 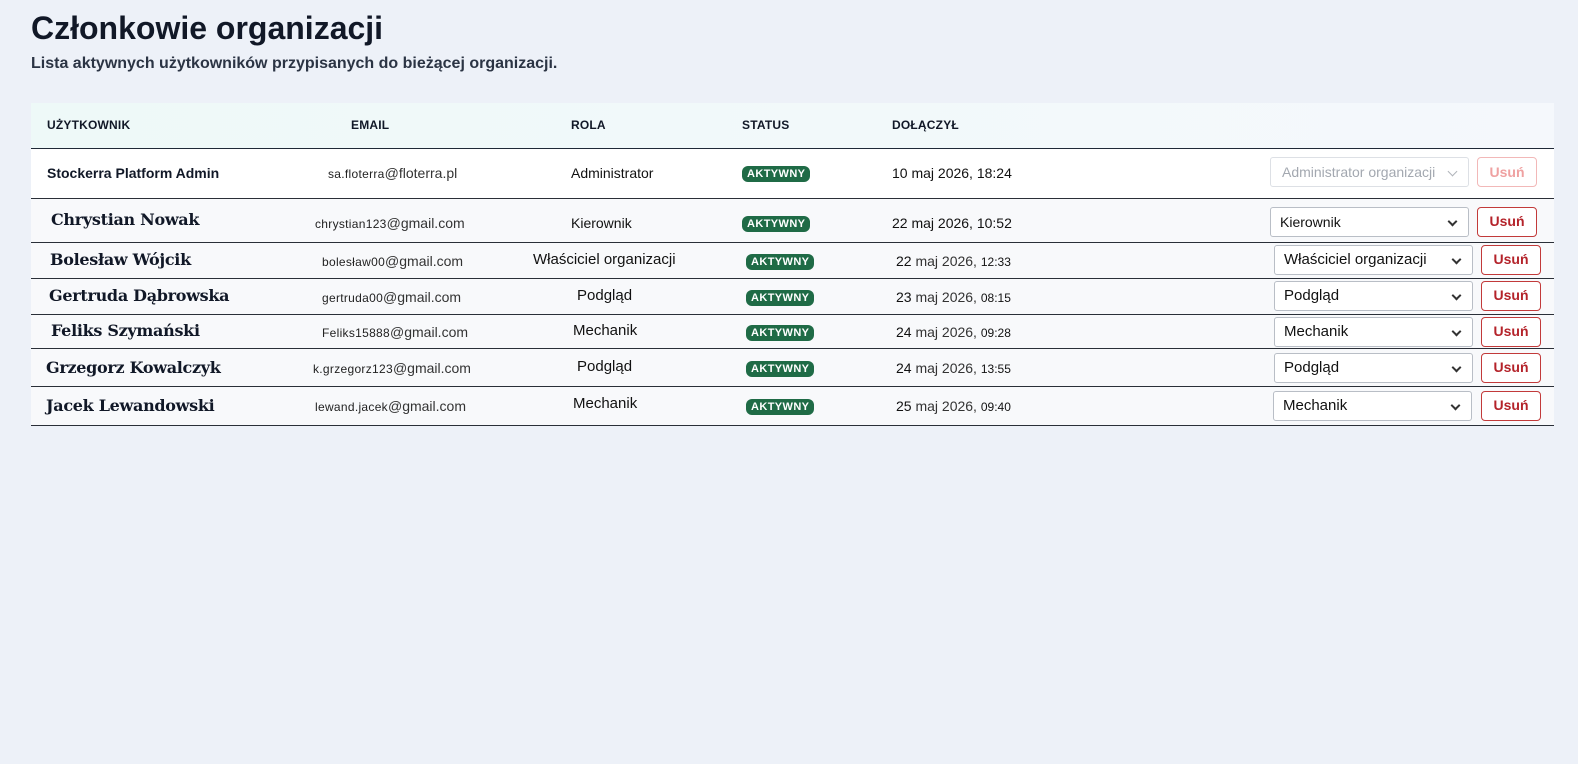 What do you see at coordinates (395, 332) in the screenshot?
I see `member-email: Feliks15888@gmail.com` at bounding box center [395, 332].